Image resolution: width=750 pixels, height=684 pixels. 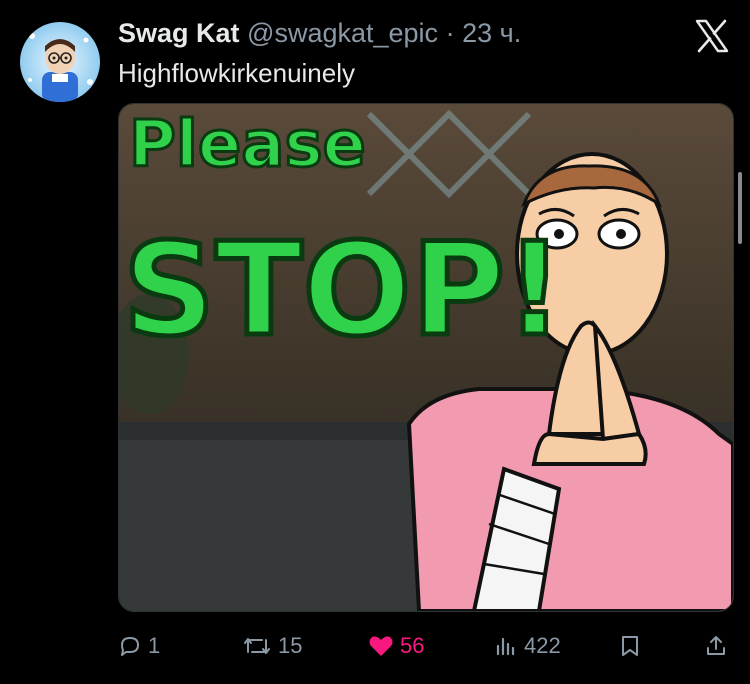 I want to click on share-icon, so click(x=716, y=646).